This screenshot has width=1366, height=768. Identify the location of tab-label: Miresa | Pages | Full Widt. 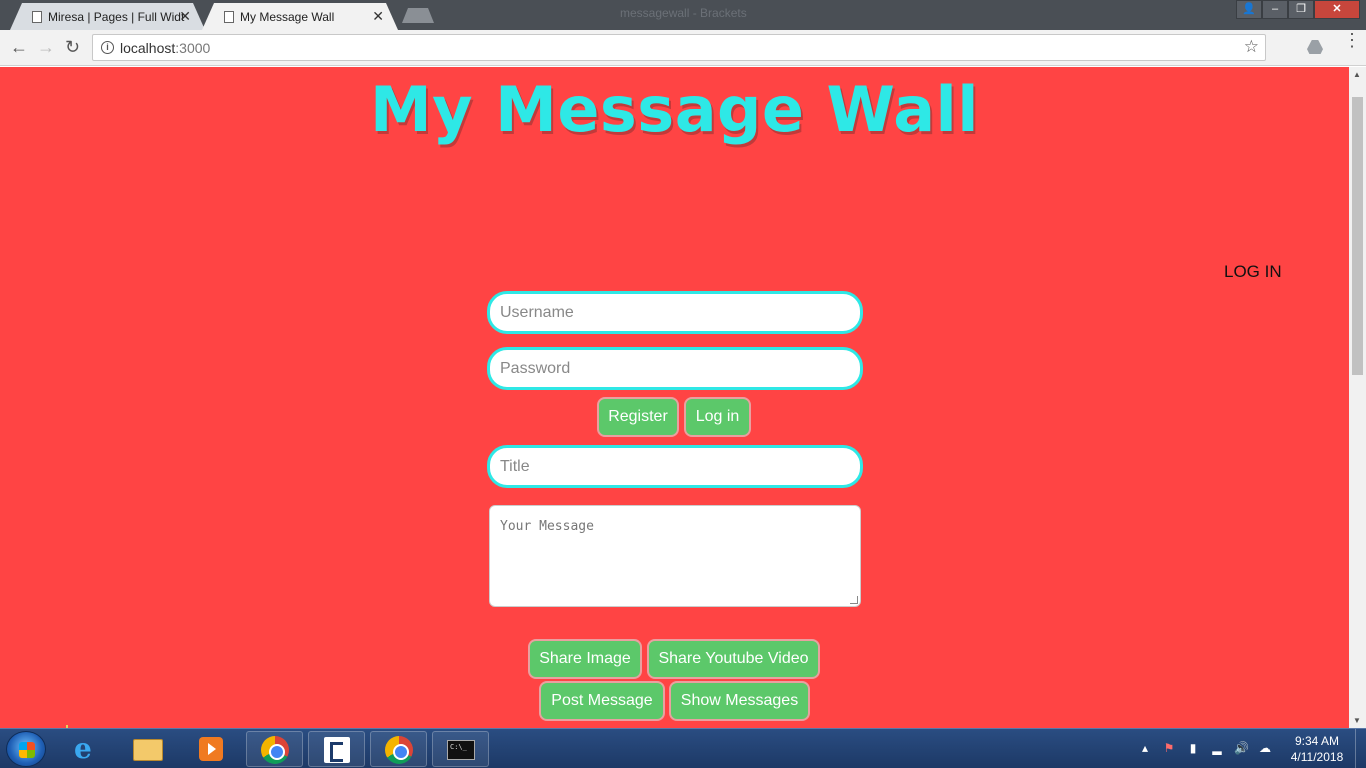
(116, 17).